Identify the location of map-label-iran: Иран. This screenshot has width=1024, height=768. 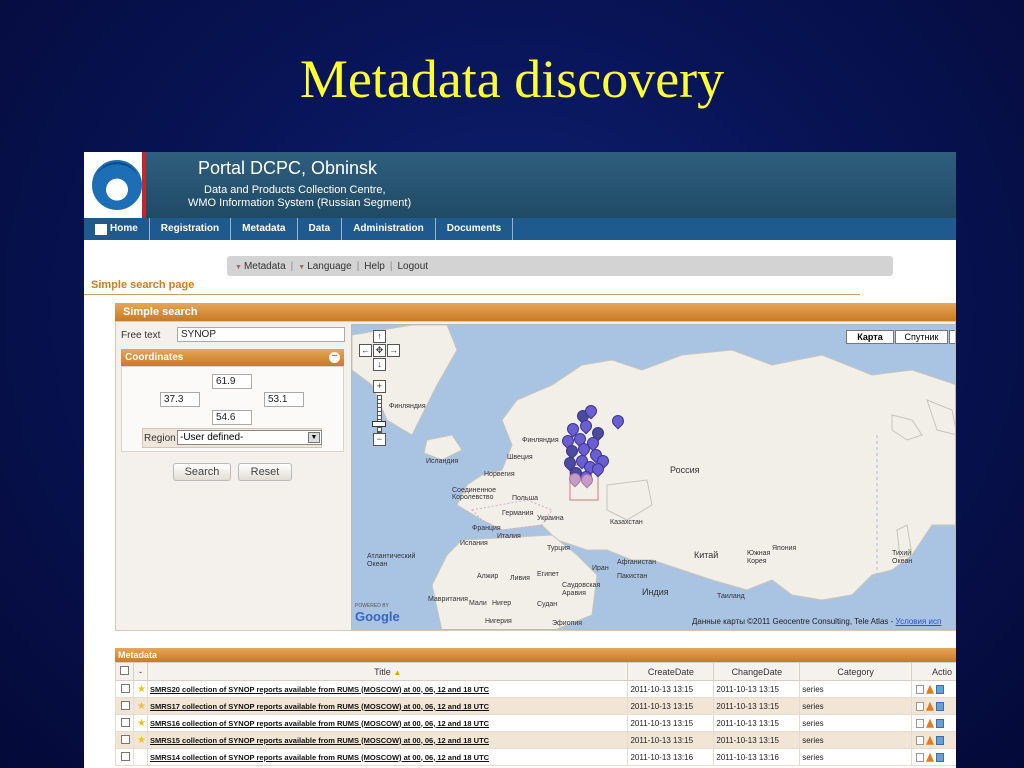
(600, 568).